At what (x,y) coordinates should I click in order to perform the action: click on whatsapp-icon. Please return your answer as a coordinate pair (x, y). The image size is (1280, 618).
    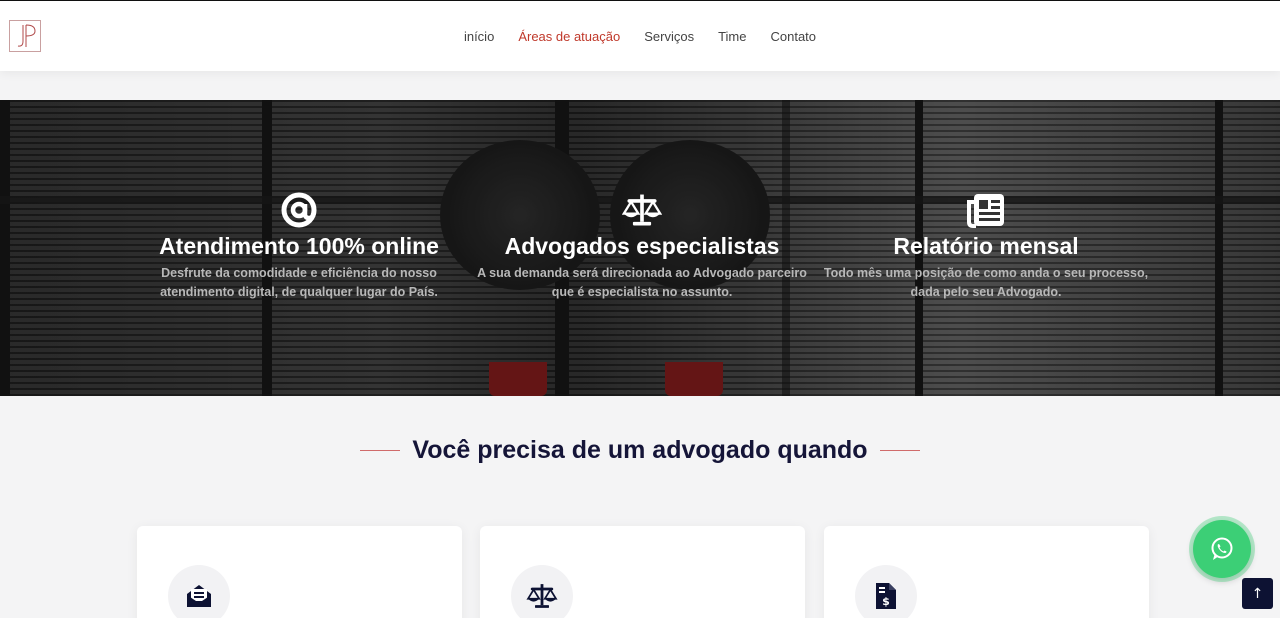
    Looking at the image, I should click on (1222, 548).